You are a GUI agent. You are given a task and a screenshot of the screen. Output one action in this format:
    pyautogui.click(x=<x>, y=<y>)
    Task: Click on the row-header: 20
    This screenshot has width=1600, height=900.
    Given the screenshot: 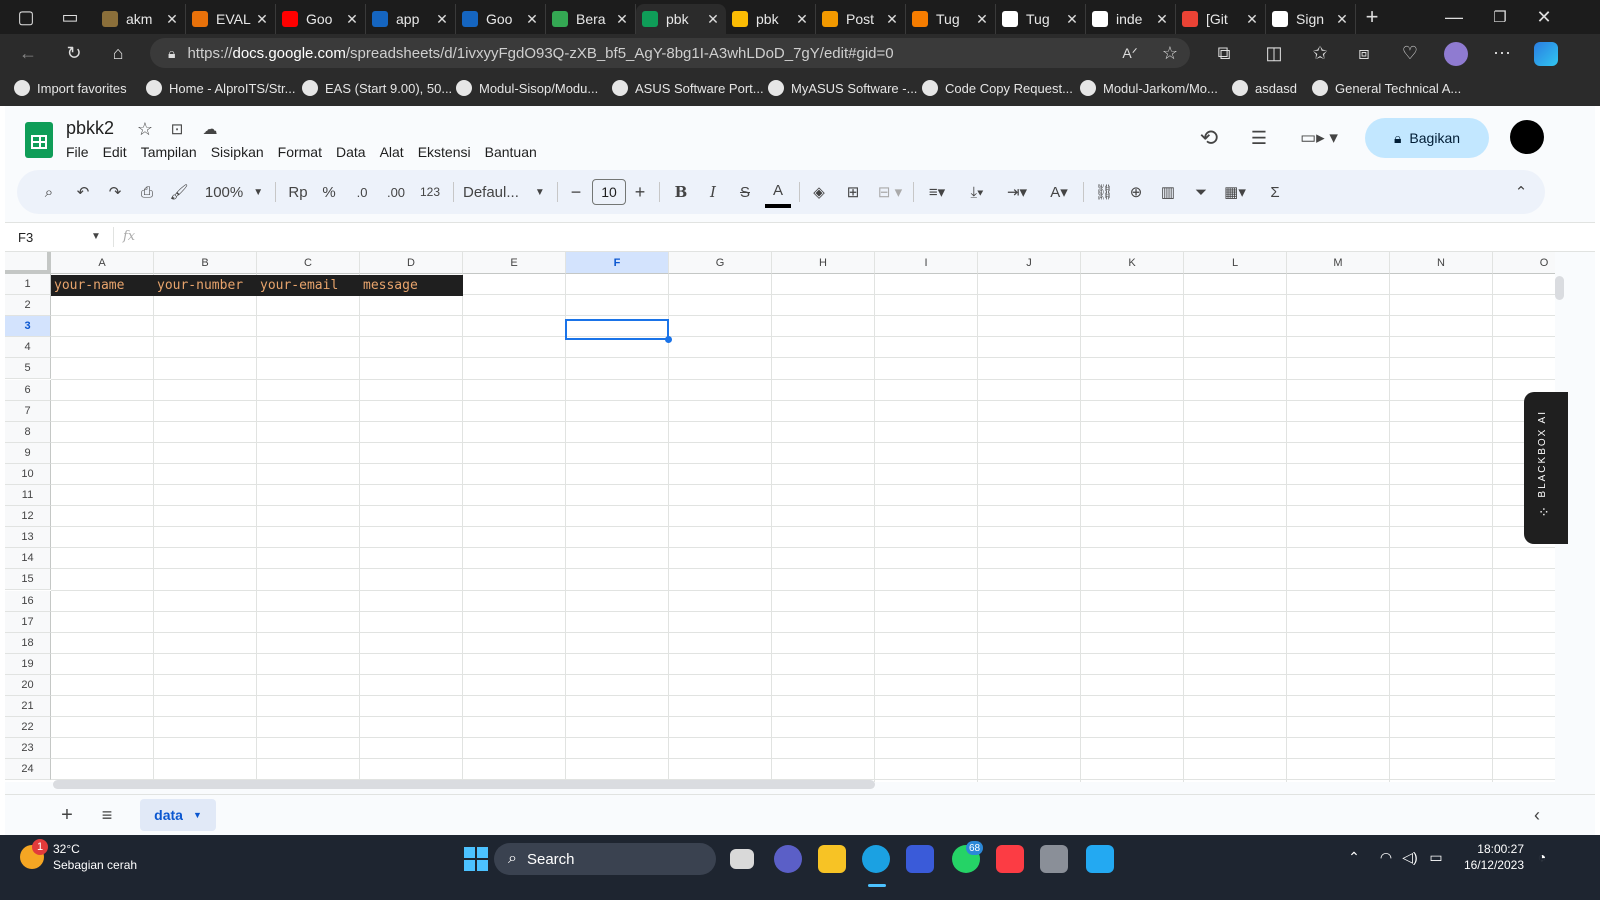 What is the action you would take?
    pyautogui.click(x=28, y=685)
    